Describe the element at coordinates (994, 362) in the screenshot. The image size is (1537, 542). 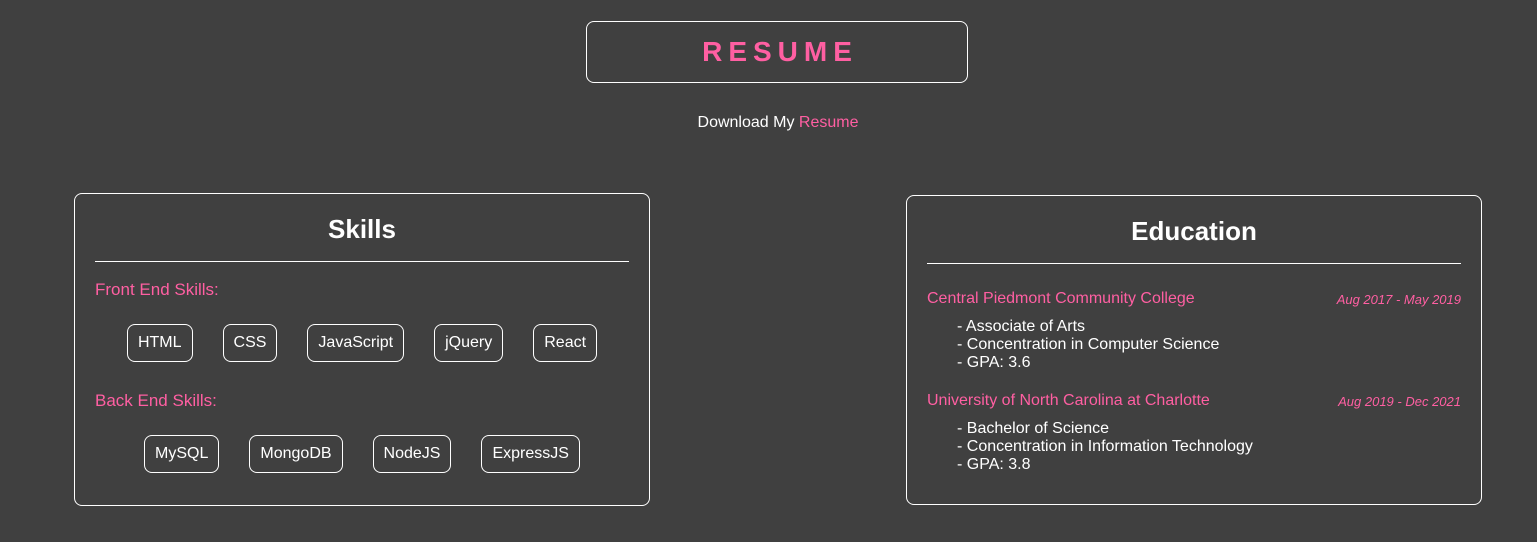
I see `education-detail-item: - GPA: 3.6` at that location.